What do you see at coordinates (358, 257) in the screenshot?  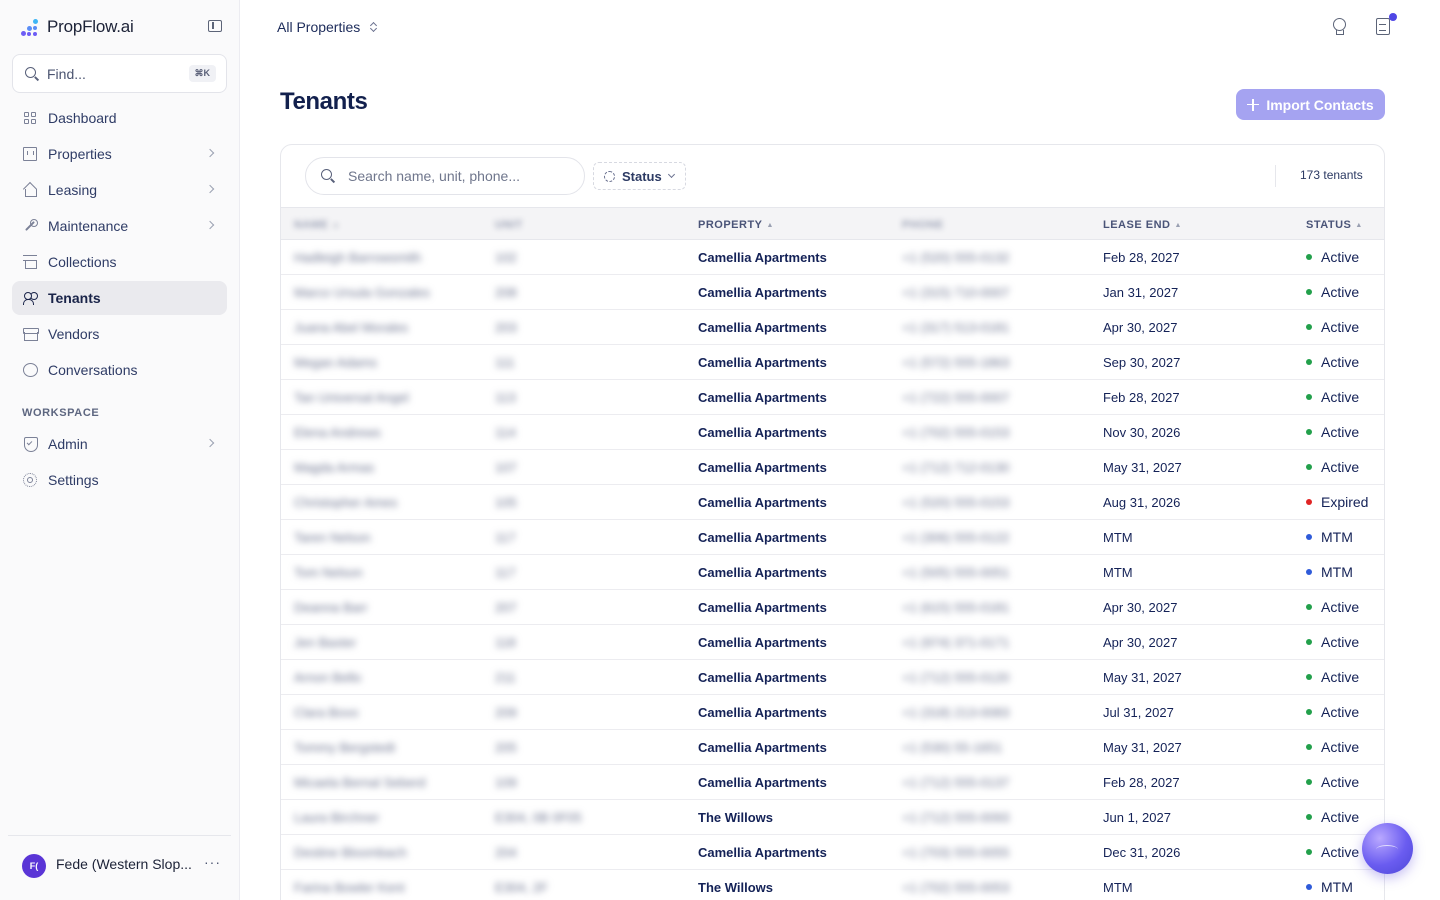 I see `tenant-name: Hadleigh Barrowsmith` at bounding box center [358, 257].